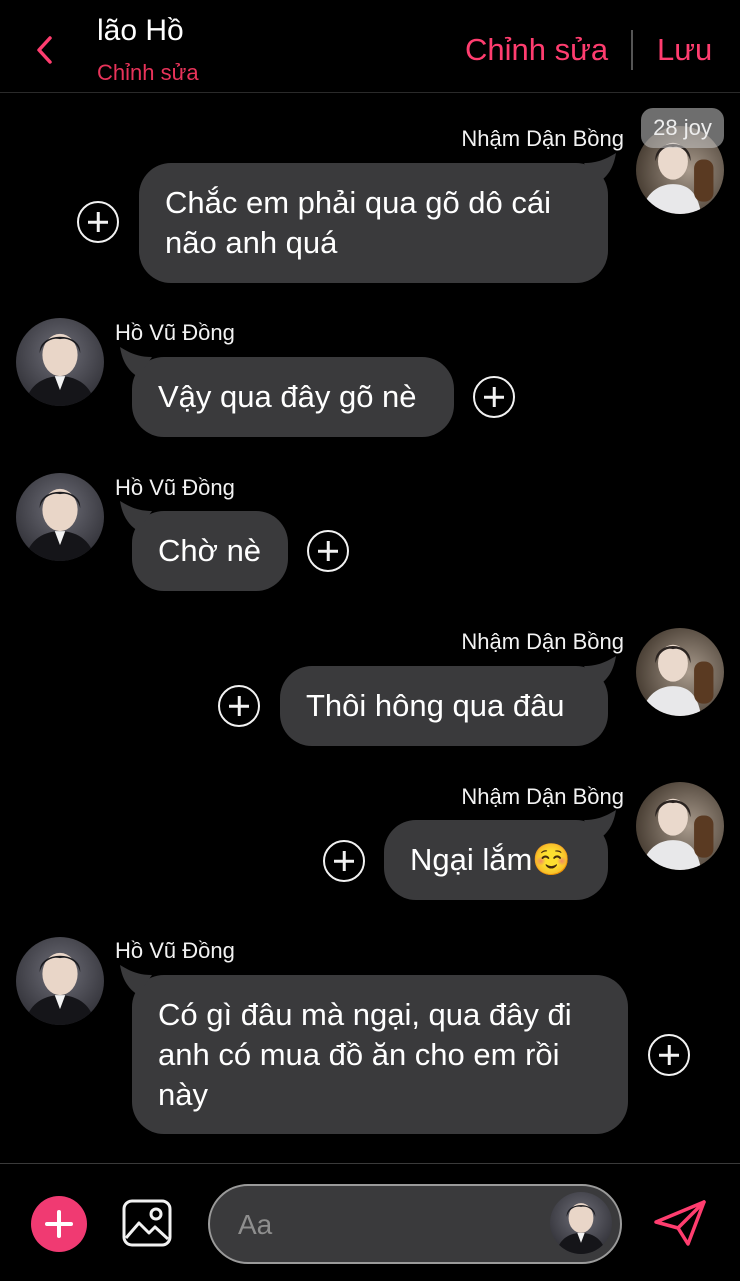 This screenshot has height=1281, width=740. Describe the element at coordinates (370, 46) in the screenshot. I see `chat-header: lão Hồ Chỉnh sửa Chỉnh sửa Lưu` at that location.